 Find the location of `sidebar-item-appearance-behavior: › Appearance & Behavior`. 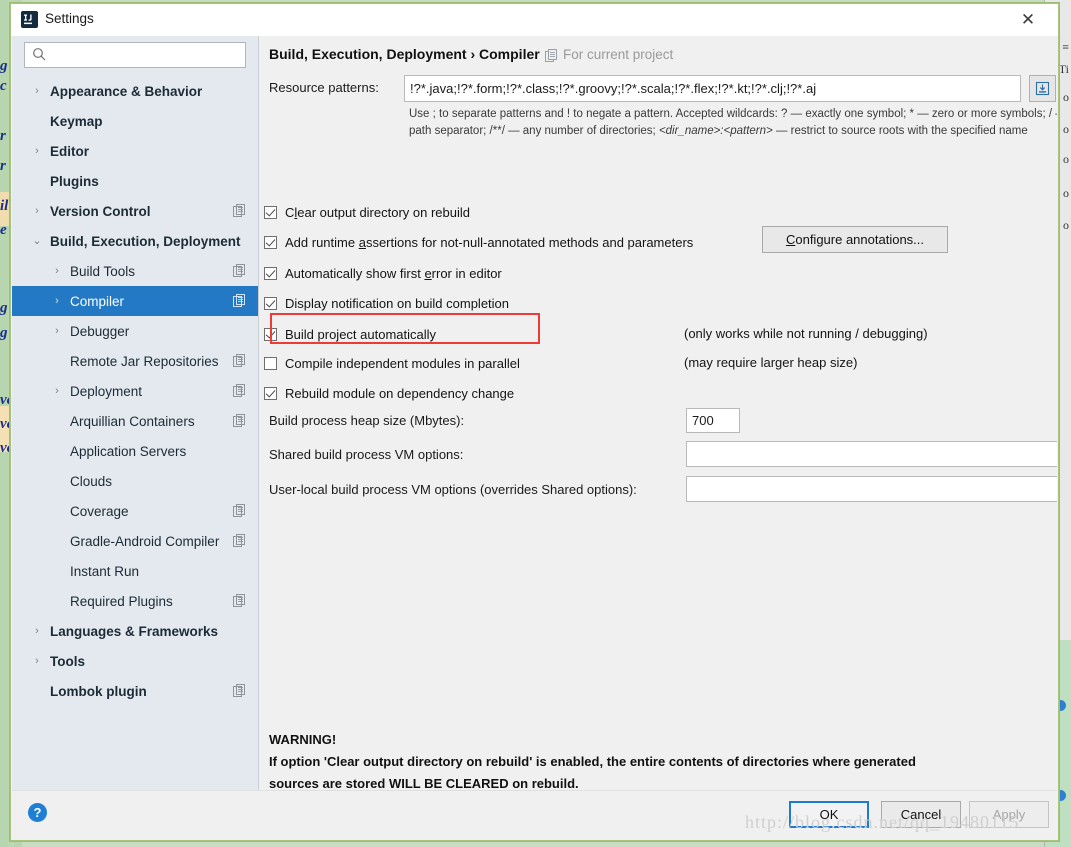

sidebar-item-appearance-behavior: › Appearance & Behavior is located at coordinates (135, 91).